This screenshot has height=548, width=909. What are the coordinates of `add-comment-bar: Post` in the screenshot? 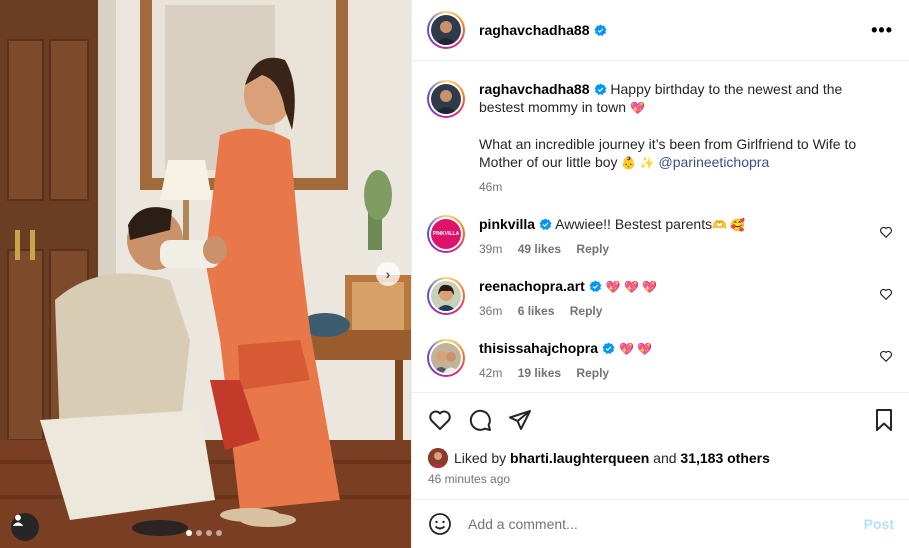 It's located at (660, 523).